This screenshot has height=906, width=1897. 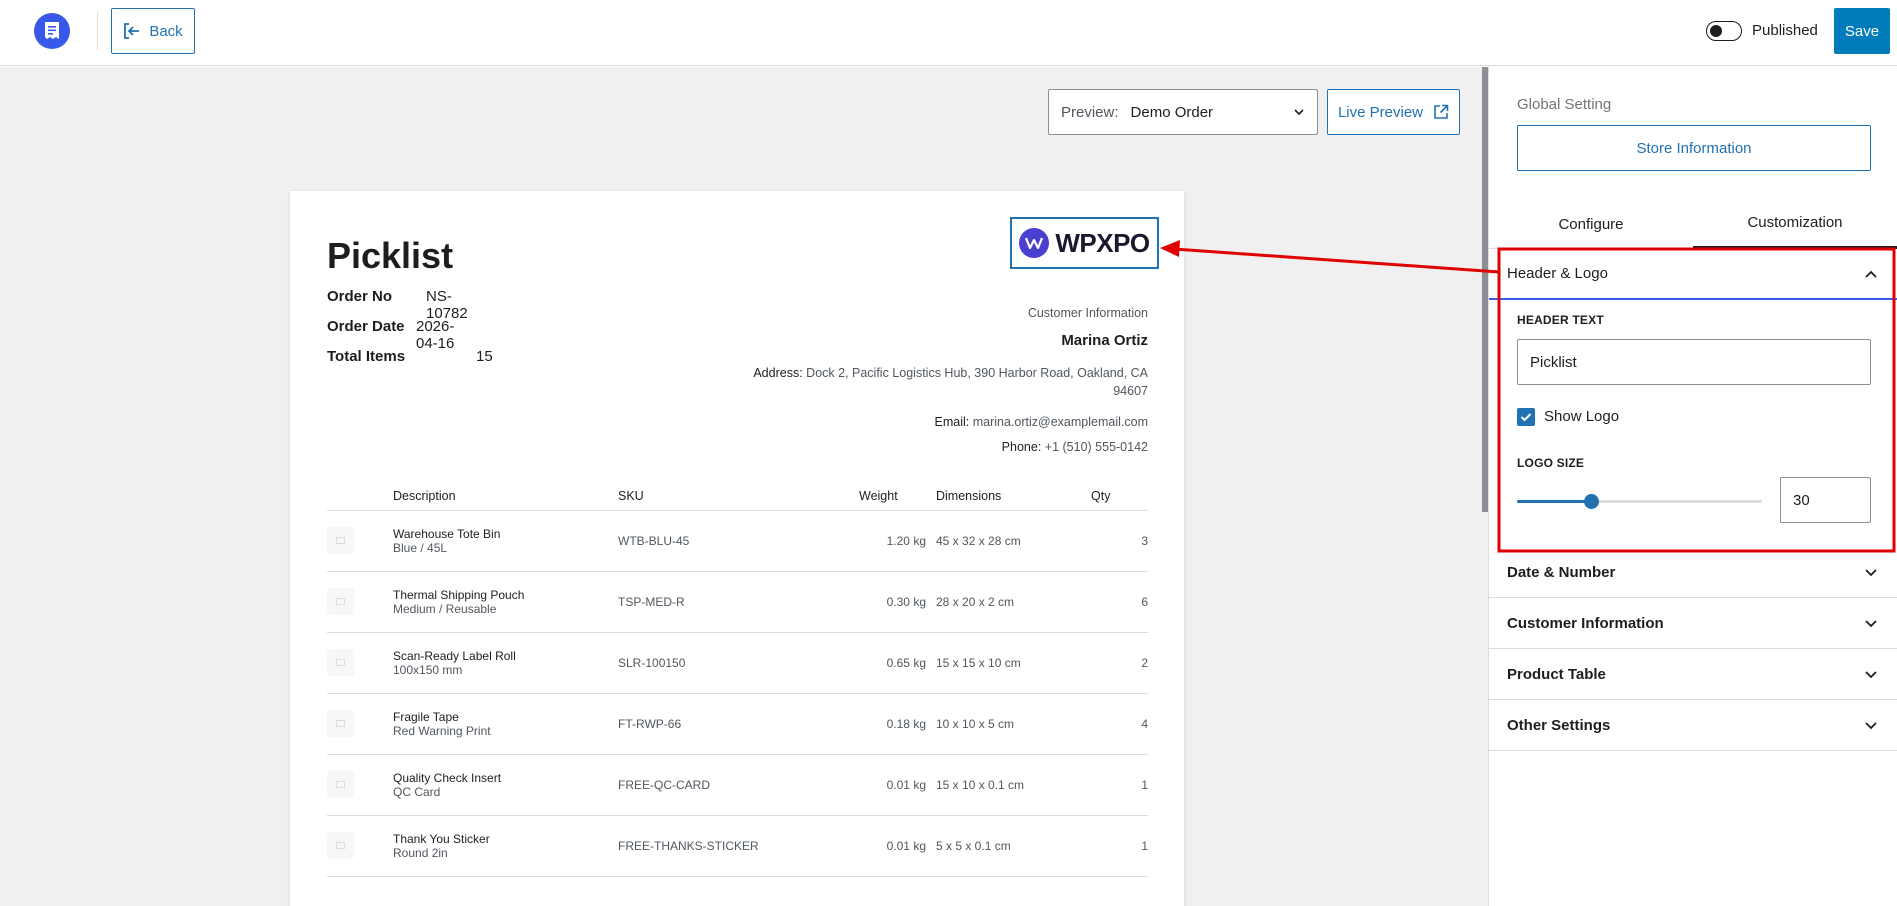 I want to click on back-button: Back, so click(x=153, y=31).